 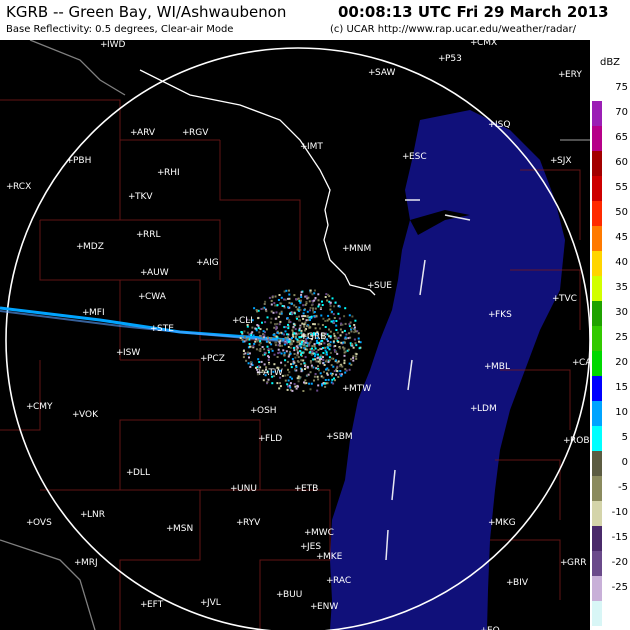 I want to click on city-marker: + FKS, so click(x=500, y=315).